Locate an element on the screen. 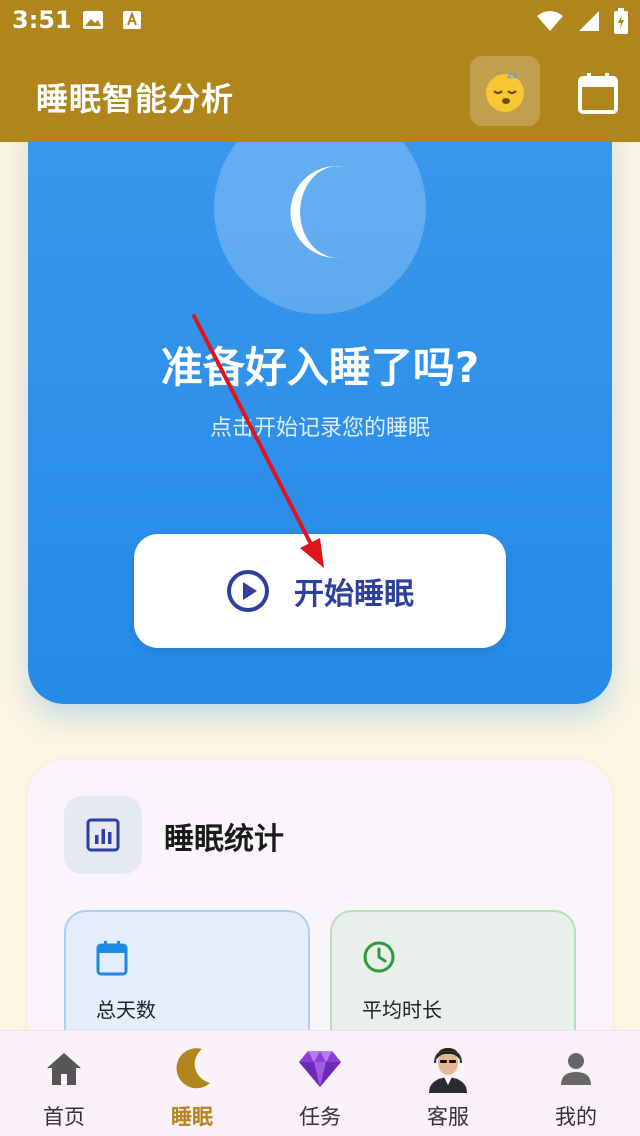 The height and width of the screenshot is (1136, 640). status-bar: 3:51 is located at coordinates (320, 22).